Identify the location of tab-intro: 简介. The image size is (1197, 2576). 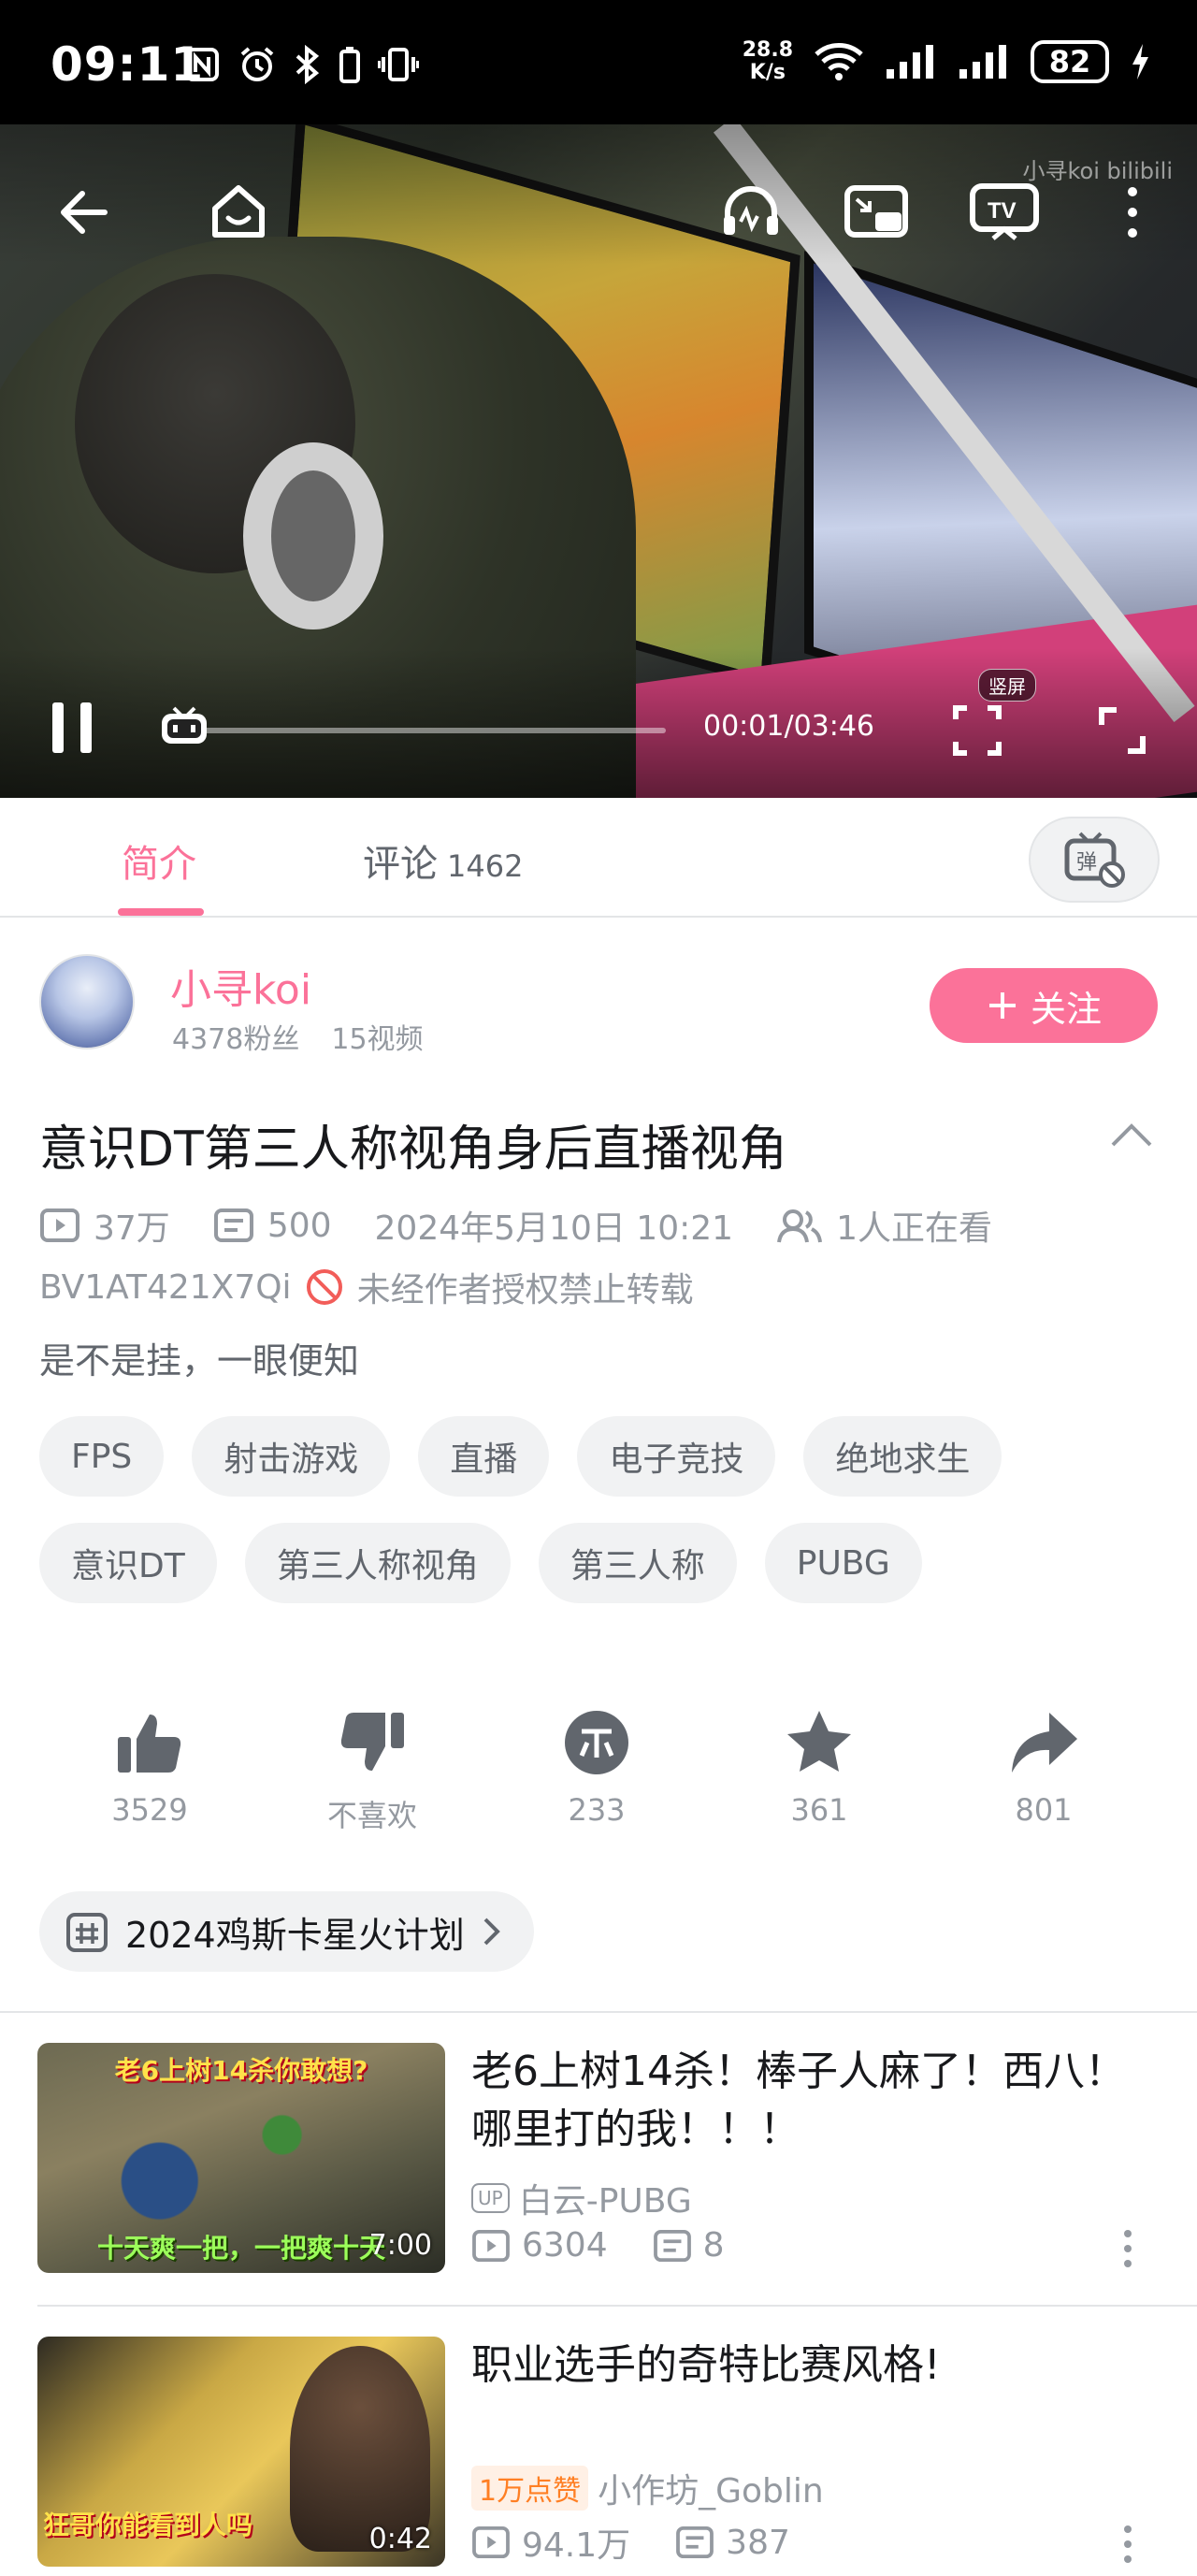
(159, 860).